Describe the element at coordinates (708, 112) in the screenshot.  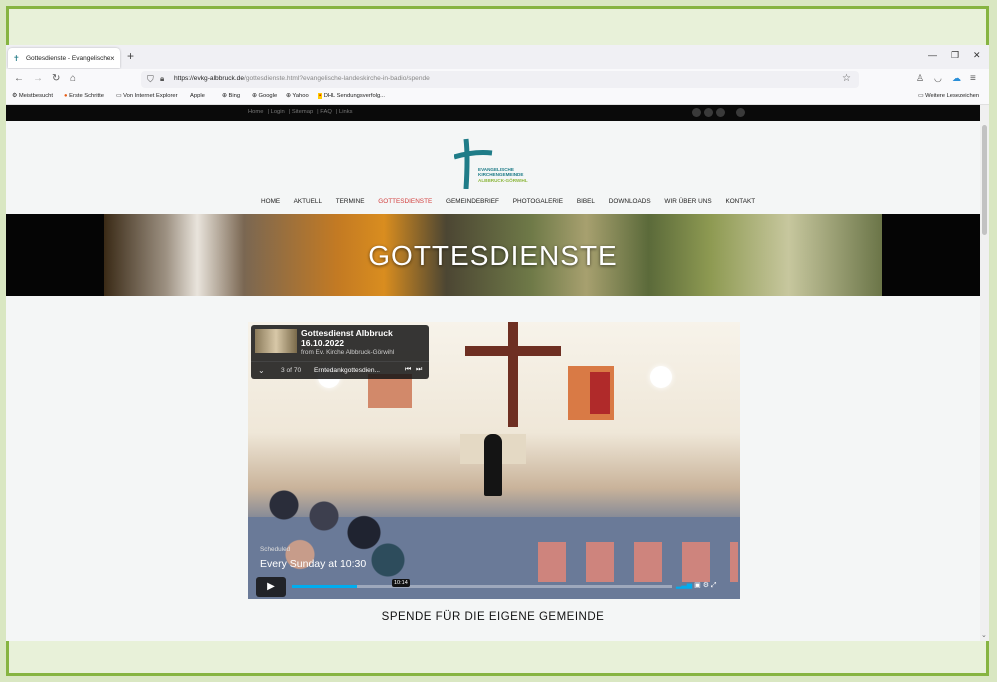
I see `twitter-icon` at that location.